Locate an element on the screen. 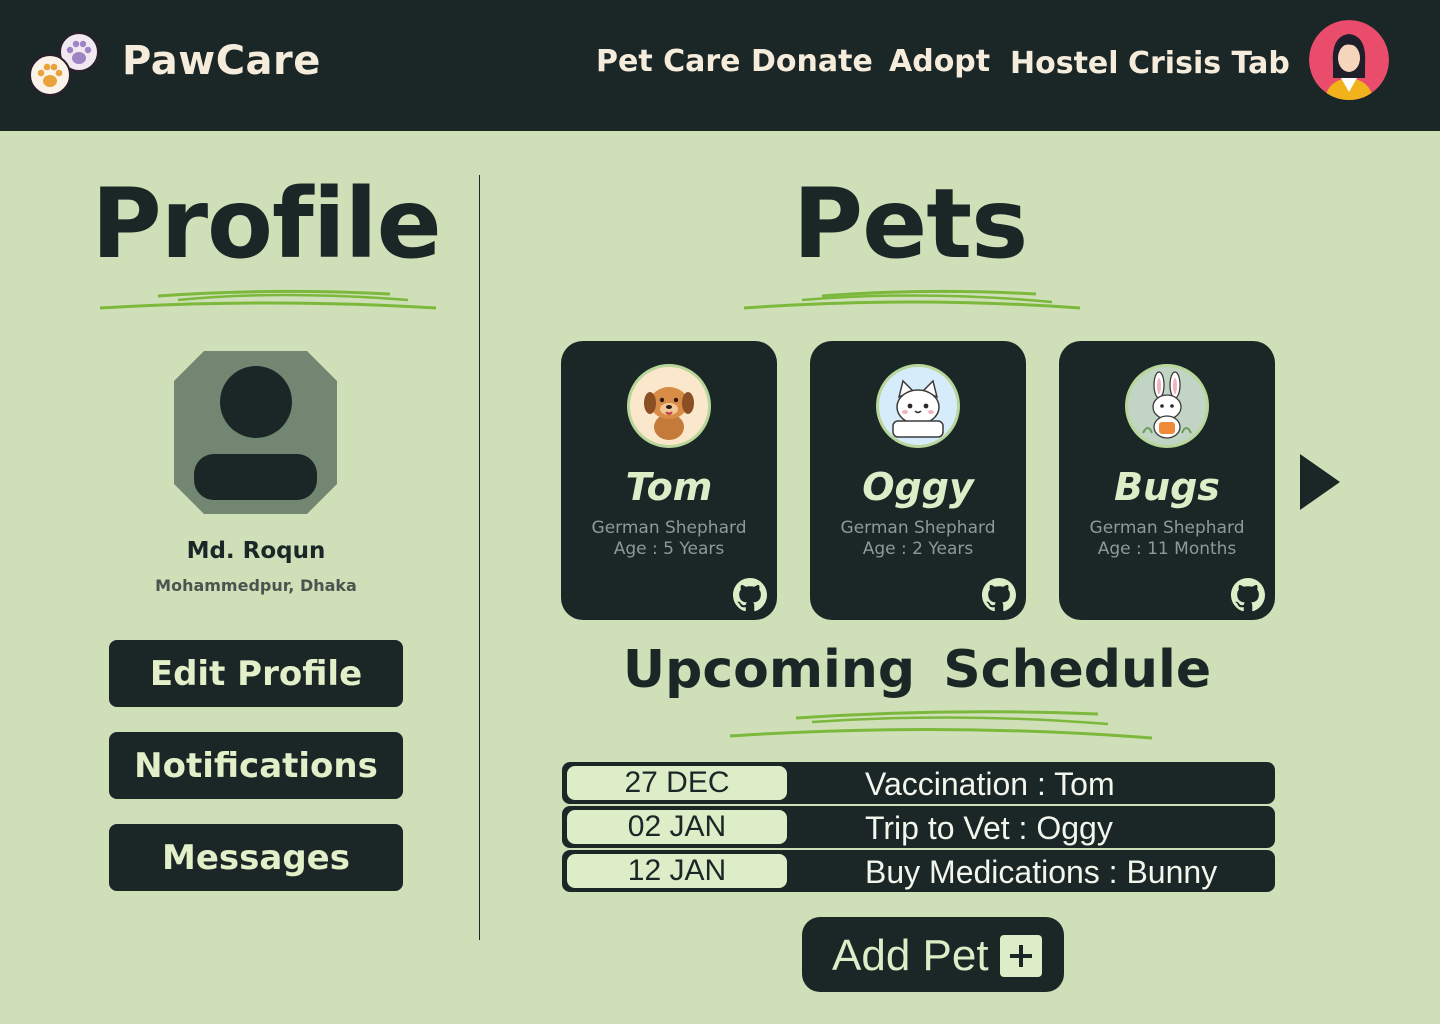  pet-card-oggy: Oggy German Shephard Age : 2 Years is located at coordinates (918, 480).